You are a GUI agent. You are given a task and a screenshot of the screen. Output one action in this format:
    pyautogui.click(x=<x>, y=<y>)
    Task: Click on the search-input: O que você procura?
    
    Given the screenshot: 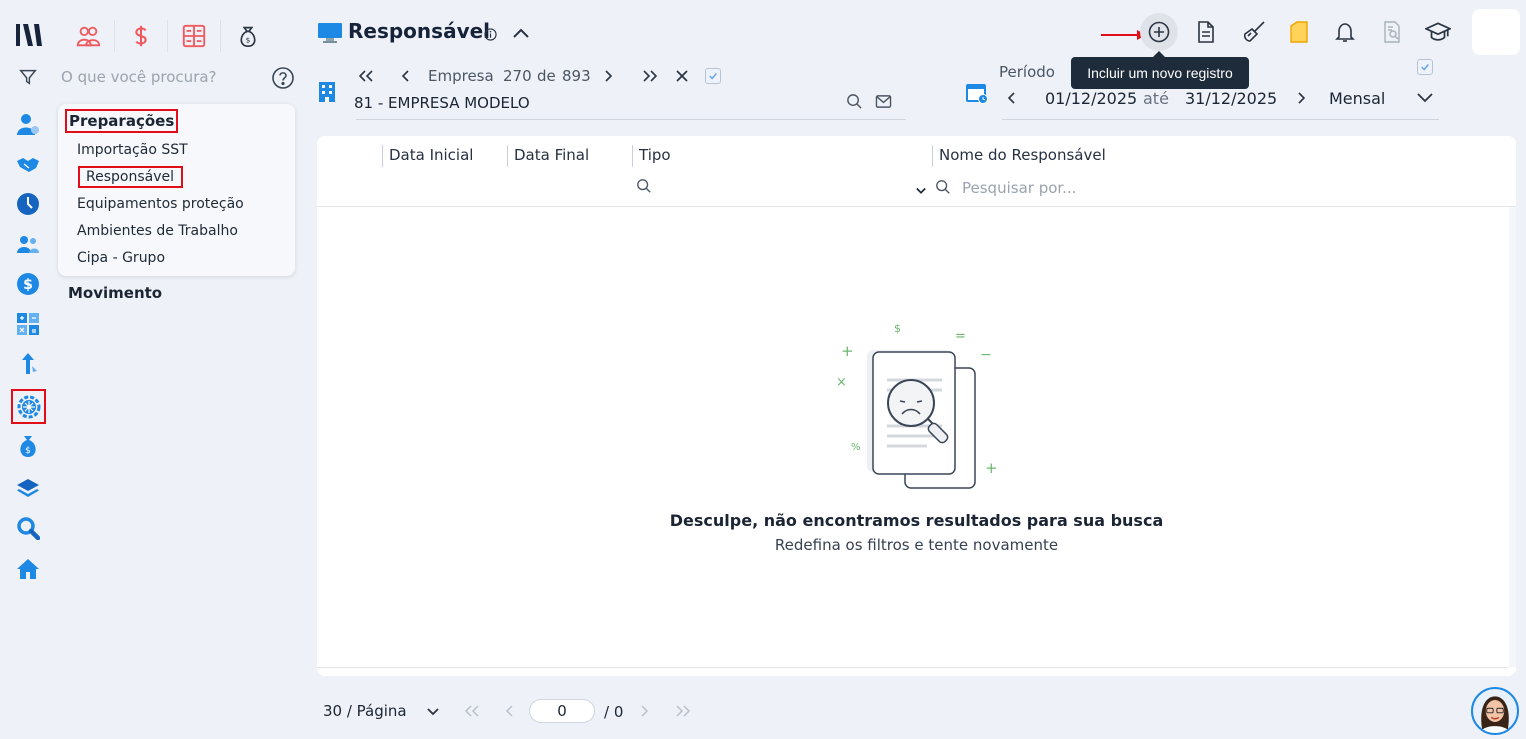 What is the action you would take?
    pyautogui.click(x=139, y=77)
    